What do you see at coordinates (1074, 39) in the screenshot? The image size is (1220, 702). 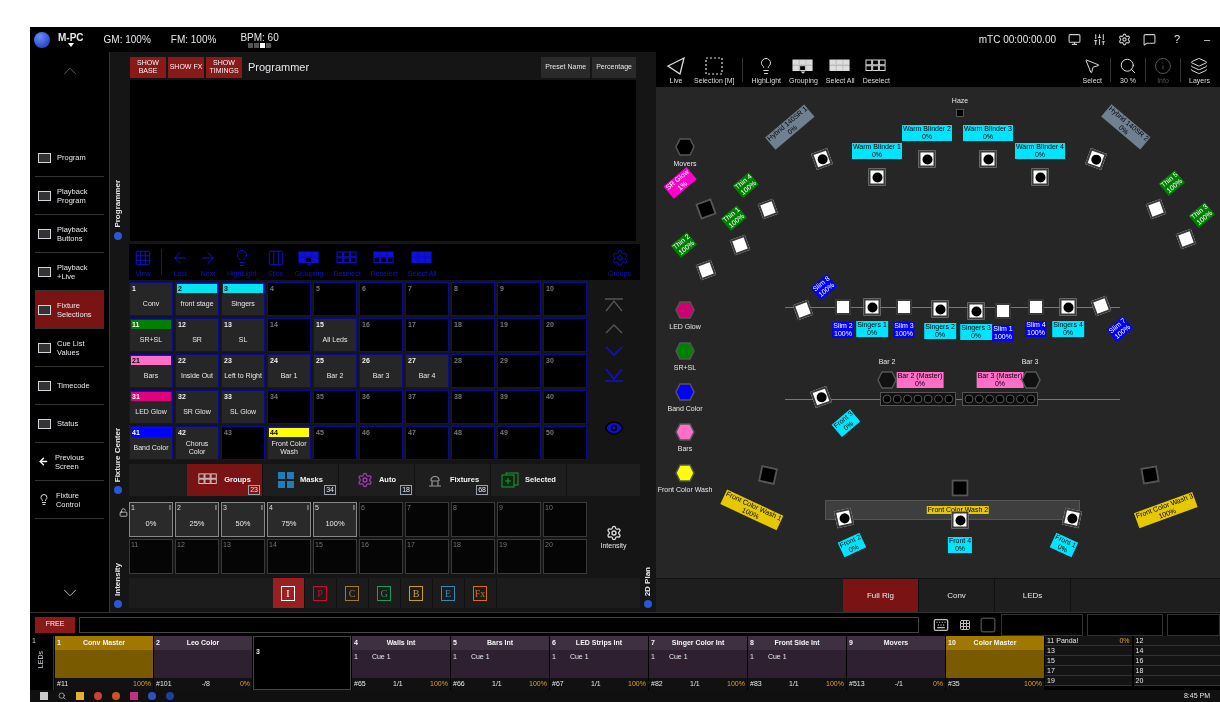 I see `screens-icon` at bounding box center [1074, 39].